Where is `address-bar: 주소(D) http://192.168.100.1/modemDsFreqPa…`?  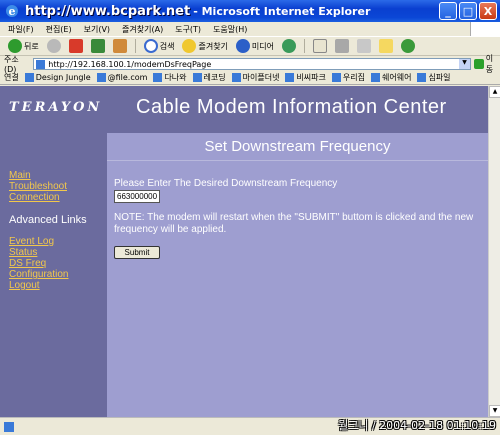
address-bar: 주소(D) http://192.168.100.1/modemDsFreqPa… is located at coordinates (250, 64).